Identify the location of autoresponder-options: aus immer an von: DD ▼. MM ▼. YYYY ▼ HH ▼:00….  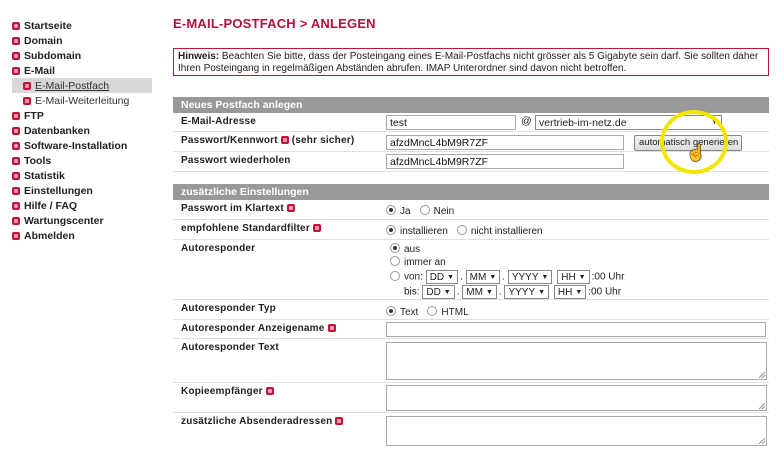
(507, 271).